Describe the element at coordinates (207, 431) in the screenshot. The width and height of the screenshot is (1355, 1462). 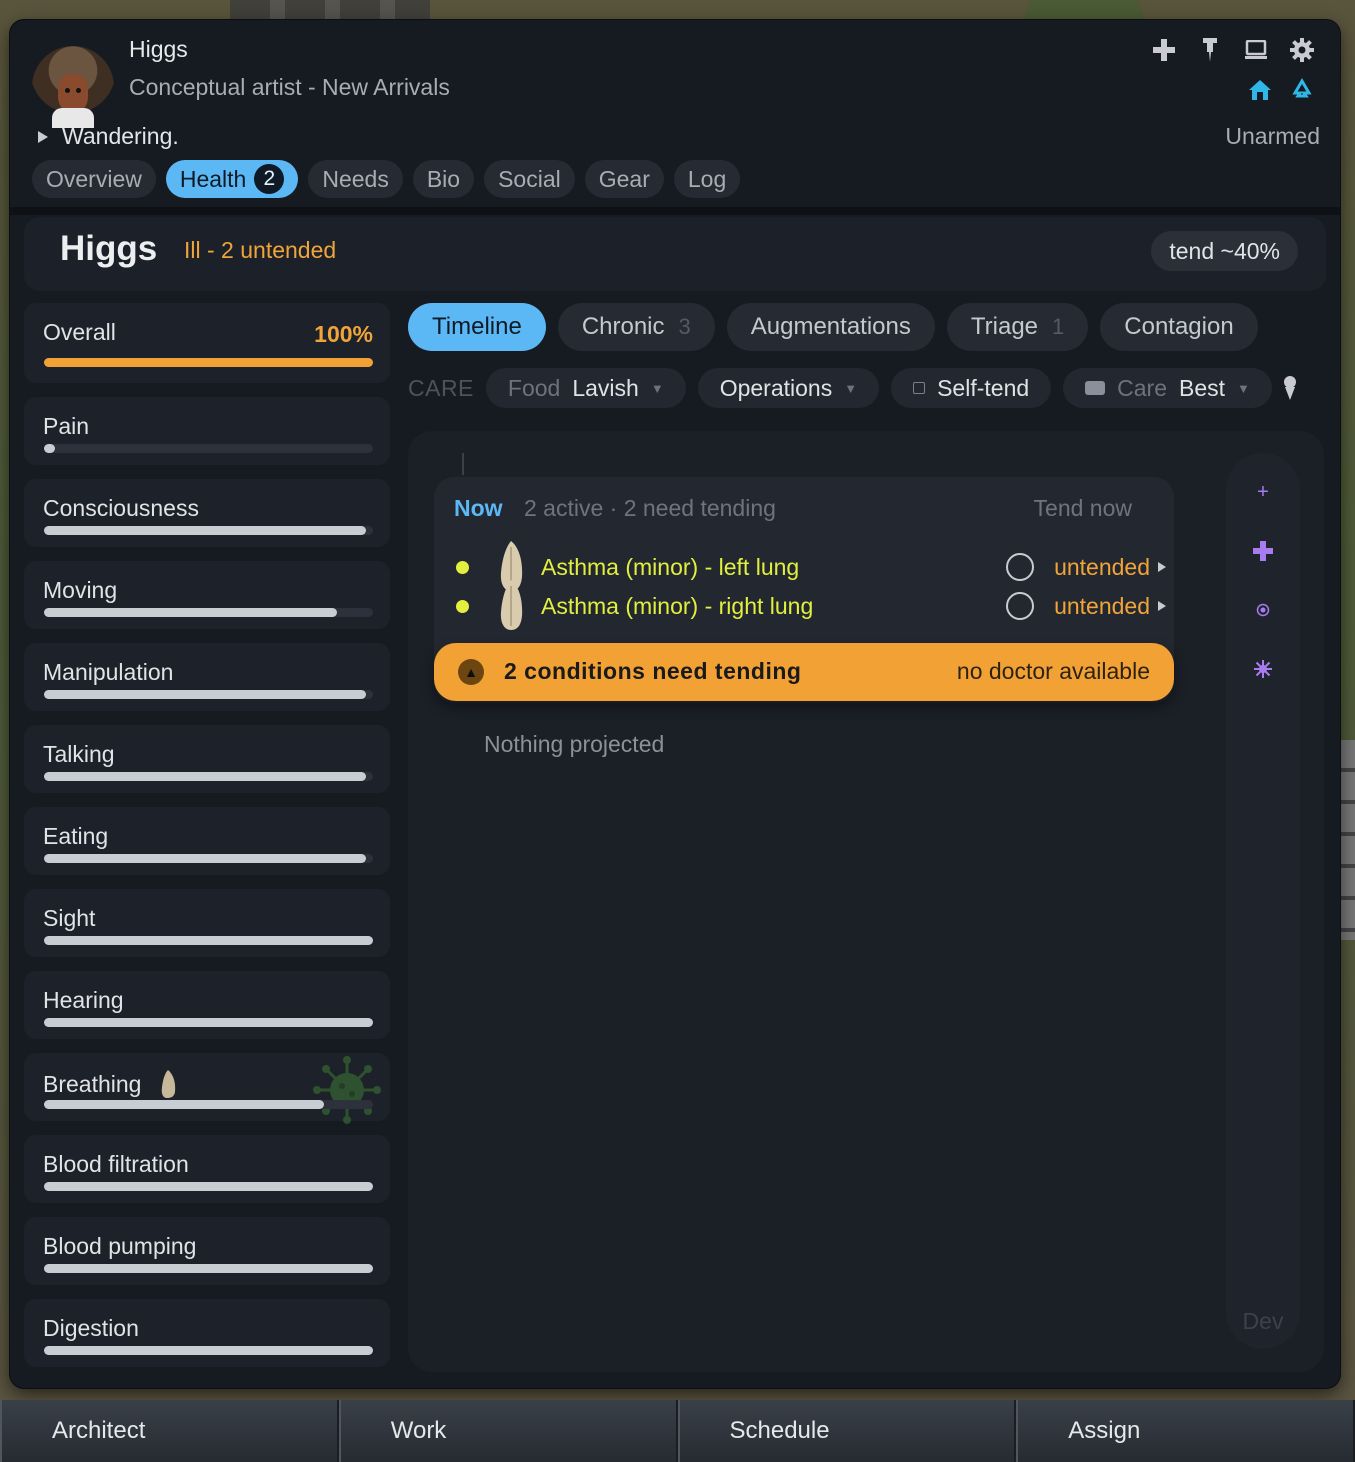
I see `capacity-pain: Pain` at that location.